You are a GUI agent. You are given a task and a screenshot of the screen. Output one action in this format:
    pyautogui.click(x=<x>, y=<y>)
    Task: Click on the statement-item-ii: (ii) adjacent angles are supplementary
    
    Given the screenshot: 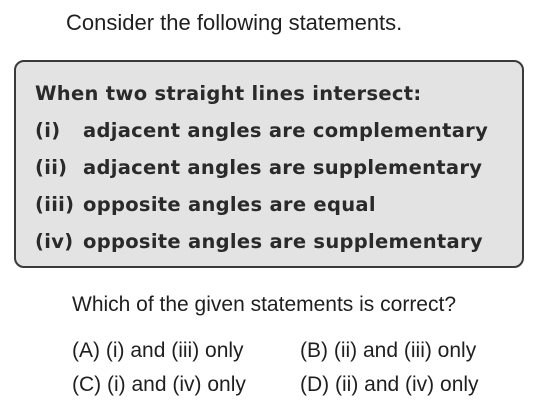 What is the action you would take?
    pyautogui.click(x=278, y=167)
    